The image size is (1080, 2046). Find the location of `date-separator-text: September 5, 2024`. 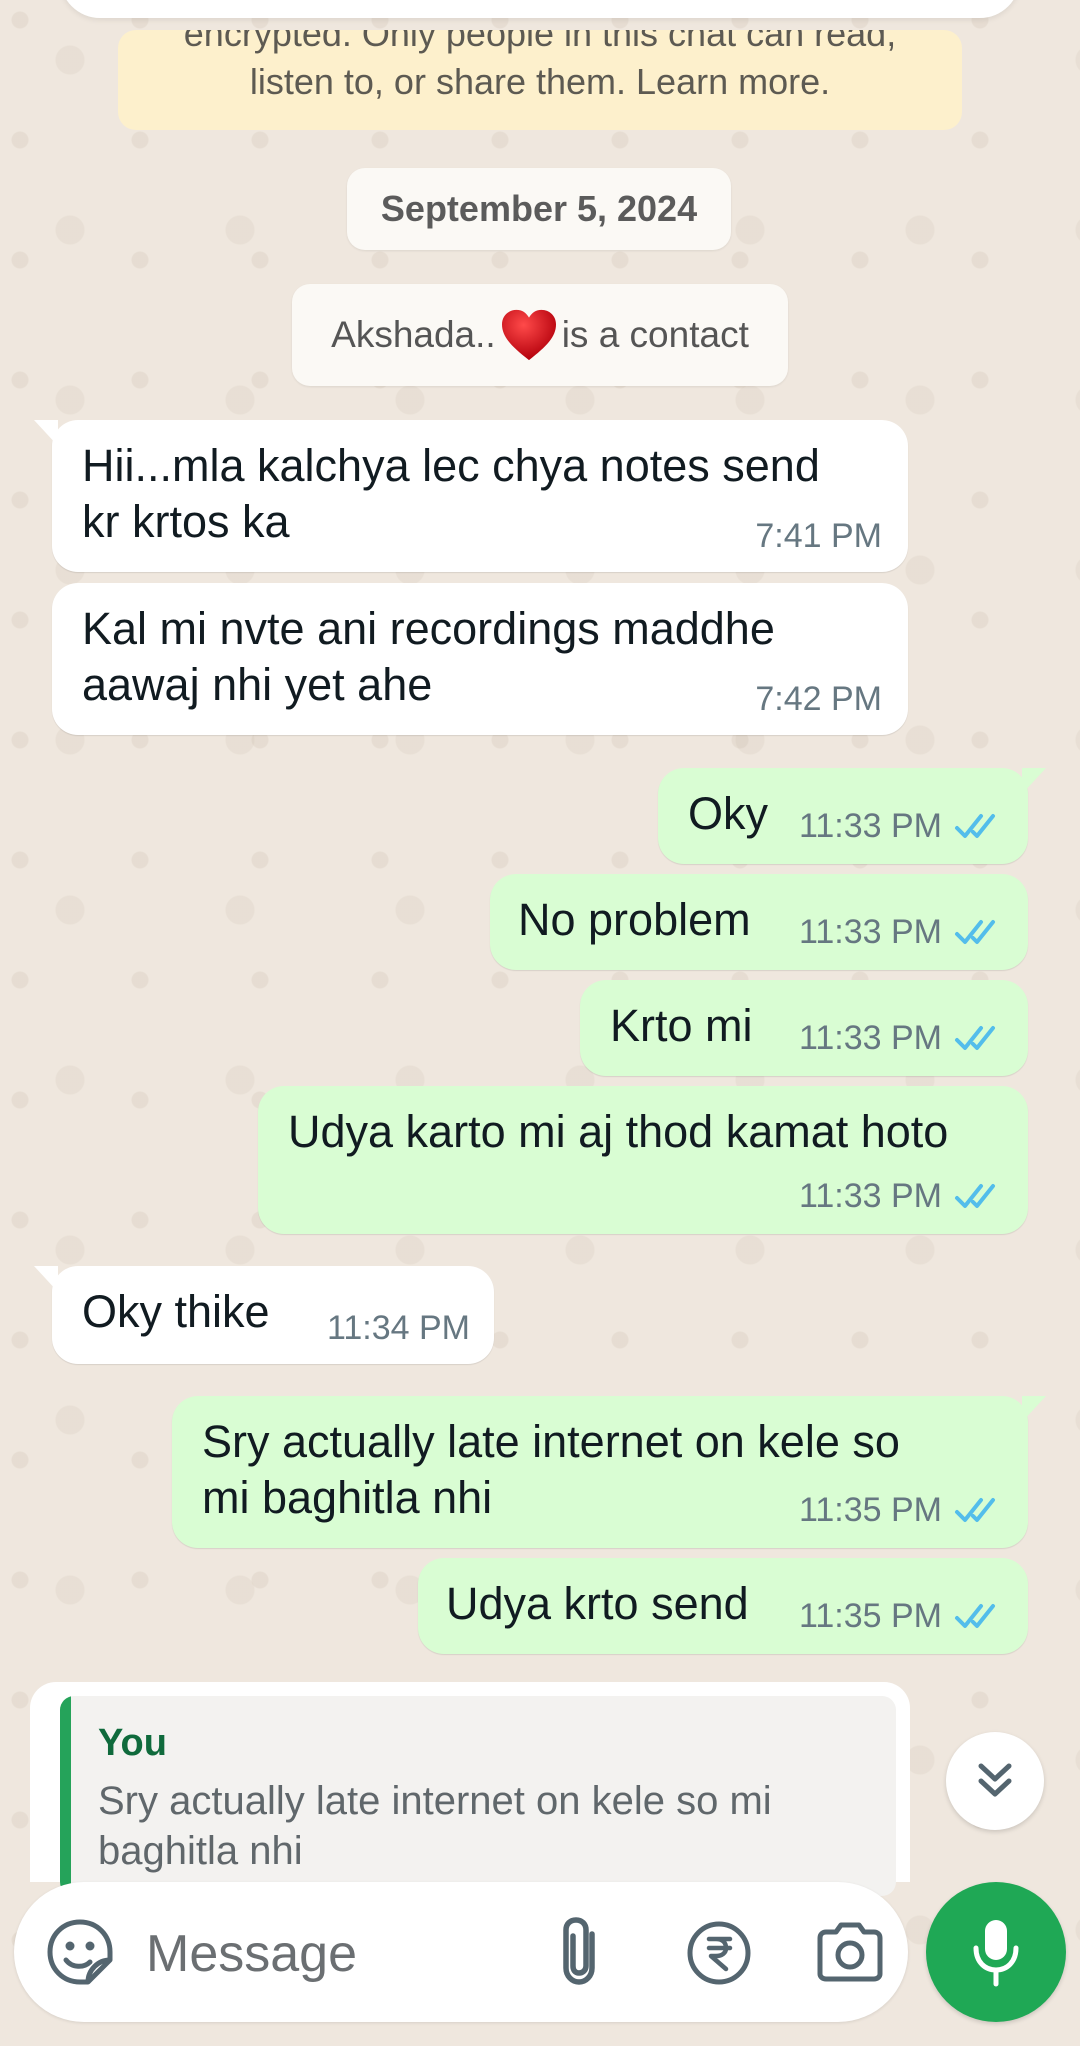

date-separator-text: September 5, 2024 is located at coordinates (539, 208).